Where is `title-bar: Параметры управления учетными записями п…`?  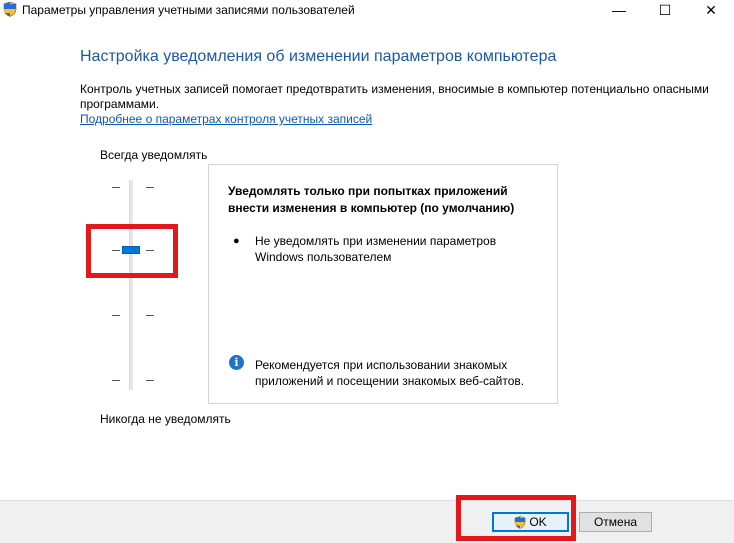 title-bar: Параметры управления учетными записями п… is located at coordinates (367, 10).